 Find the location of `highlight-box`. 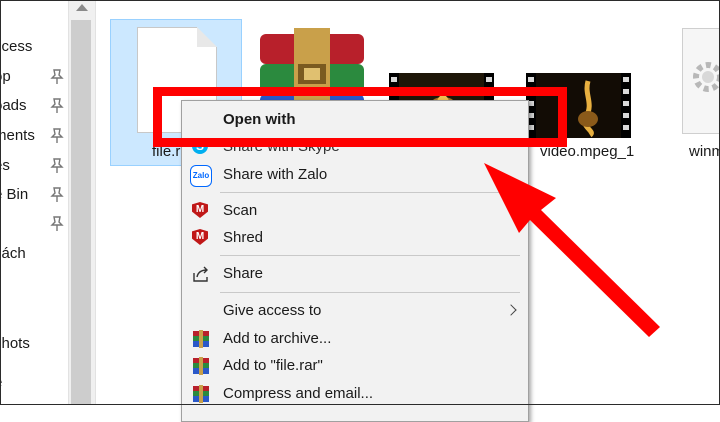

highlight-box is located at coordinates (360, 117).